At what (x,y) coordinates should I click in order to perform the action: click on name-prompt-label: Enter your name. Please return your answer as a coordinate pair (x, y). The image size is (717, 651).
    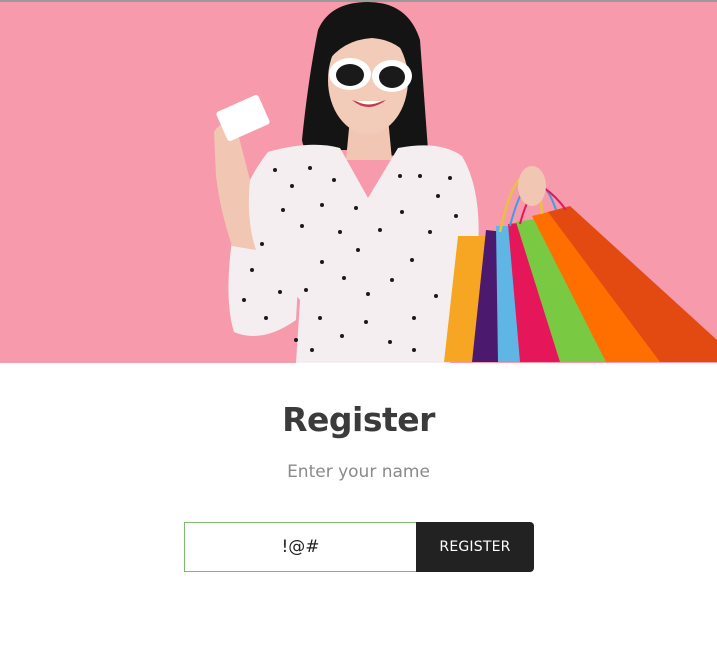
    Looking at the image, I should click on (358, 472).